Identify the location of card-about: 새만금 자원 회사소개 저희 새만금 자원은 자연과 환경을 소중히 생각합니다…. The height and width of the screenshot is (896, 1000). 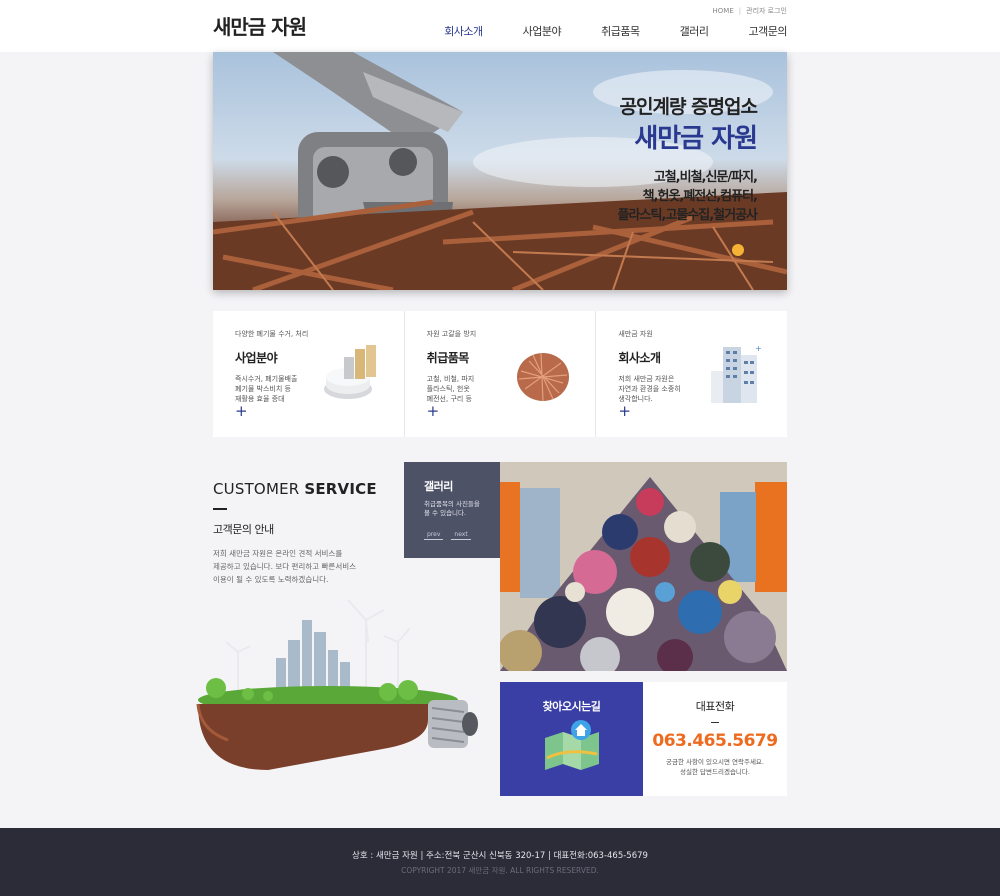
(691, 374).